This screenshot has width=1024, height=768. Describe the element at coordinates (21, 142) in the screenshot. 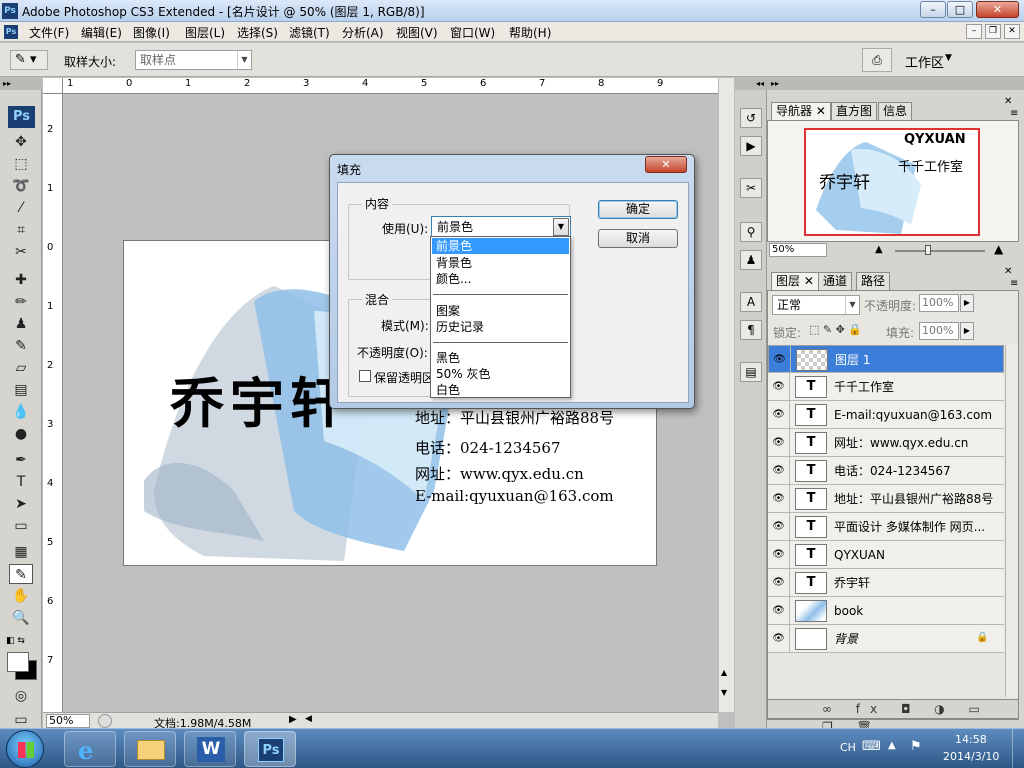

I see `move-tool-icon: ✥` at that location.